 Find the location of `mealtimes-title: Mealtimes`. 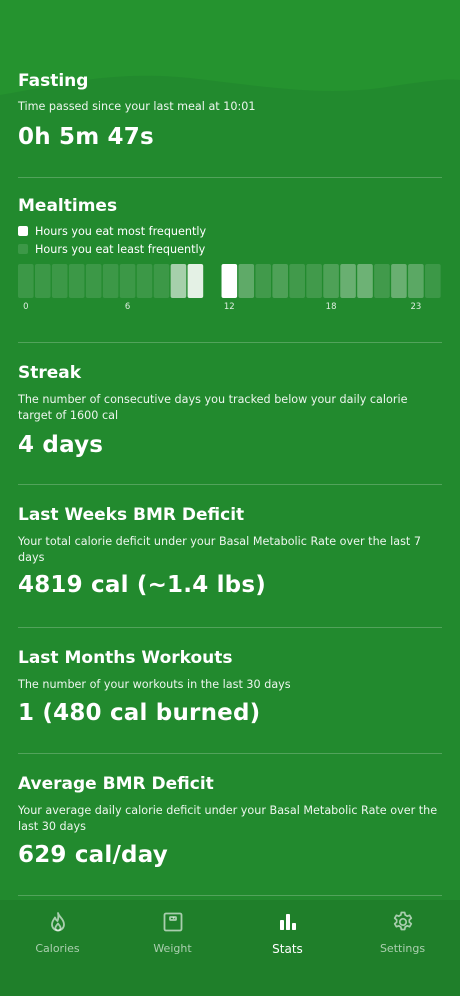

mealtimes-title: Mealtimes is located at coordinates (68, 206).